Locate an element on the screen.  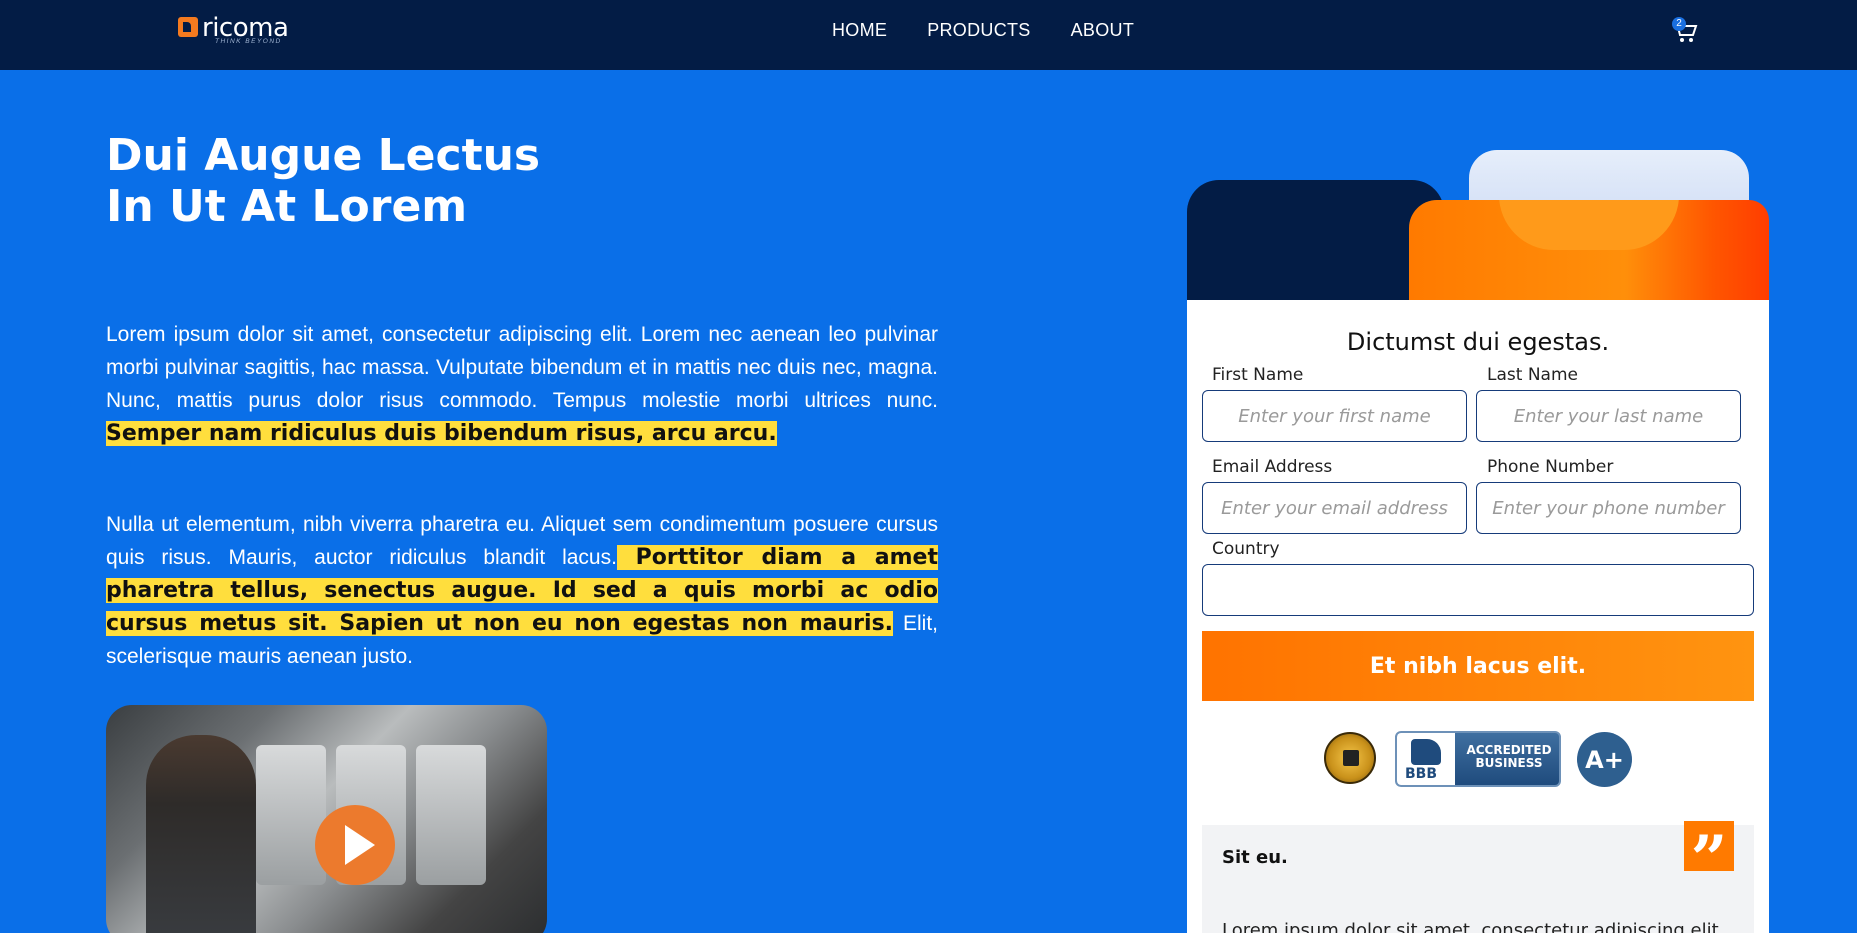
lock-icon is located at coordinates (1351, 758).